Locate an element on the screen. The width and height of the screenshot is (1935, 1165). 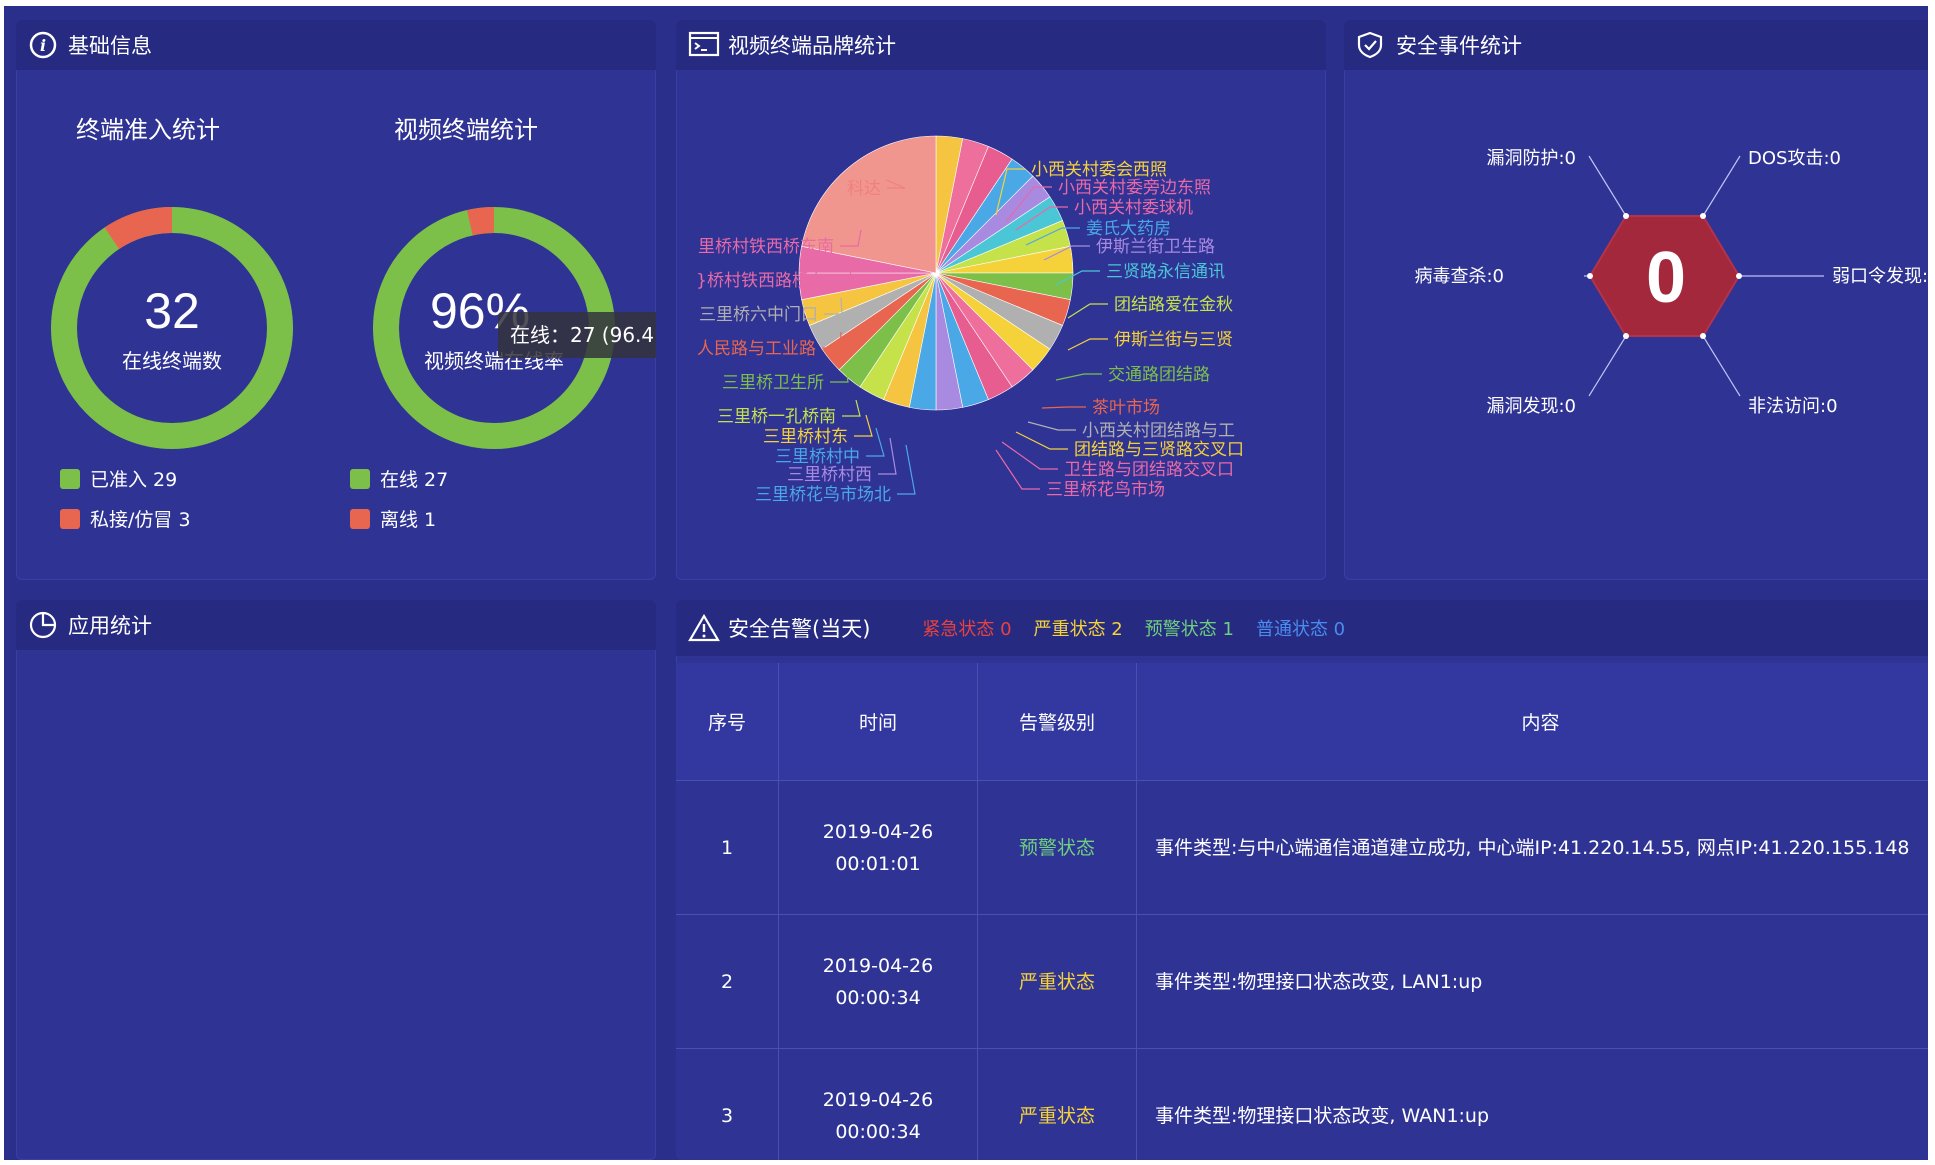
column-header-time: 时间 is located at coordinates (878, 722).